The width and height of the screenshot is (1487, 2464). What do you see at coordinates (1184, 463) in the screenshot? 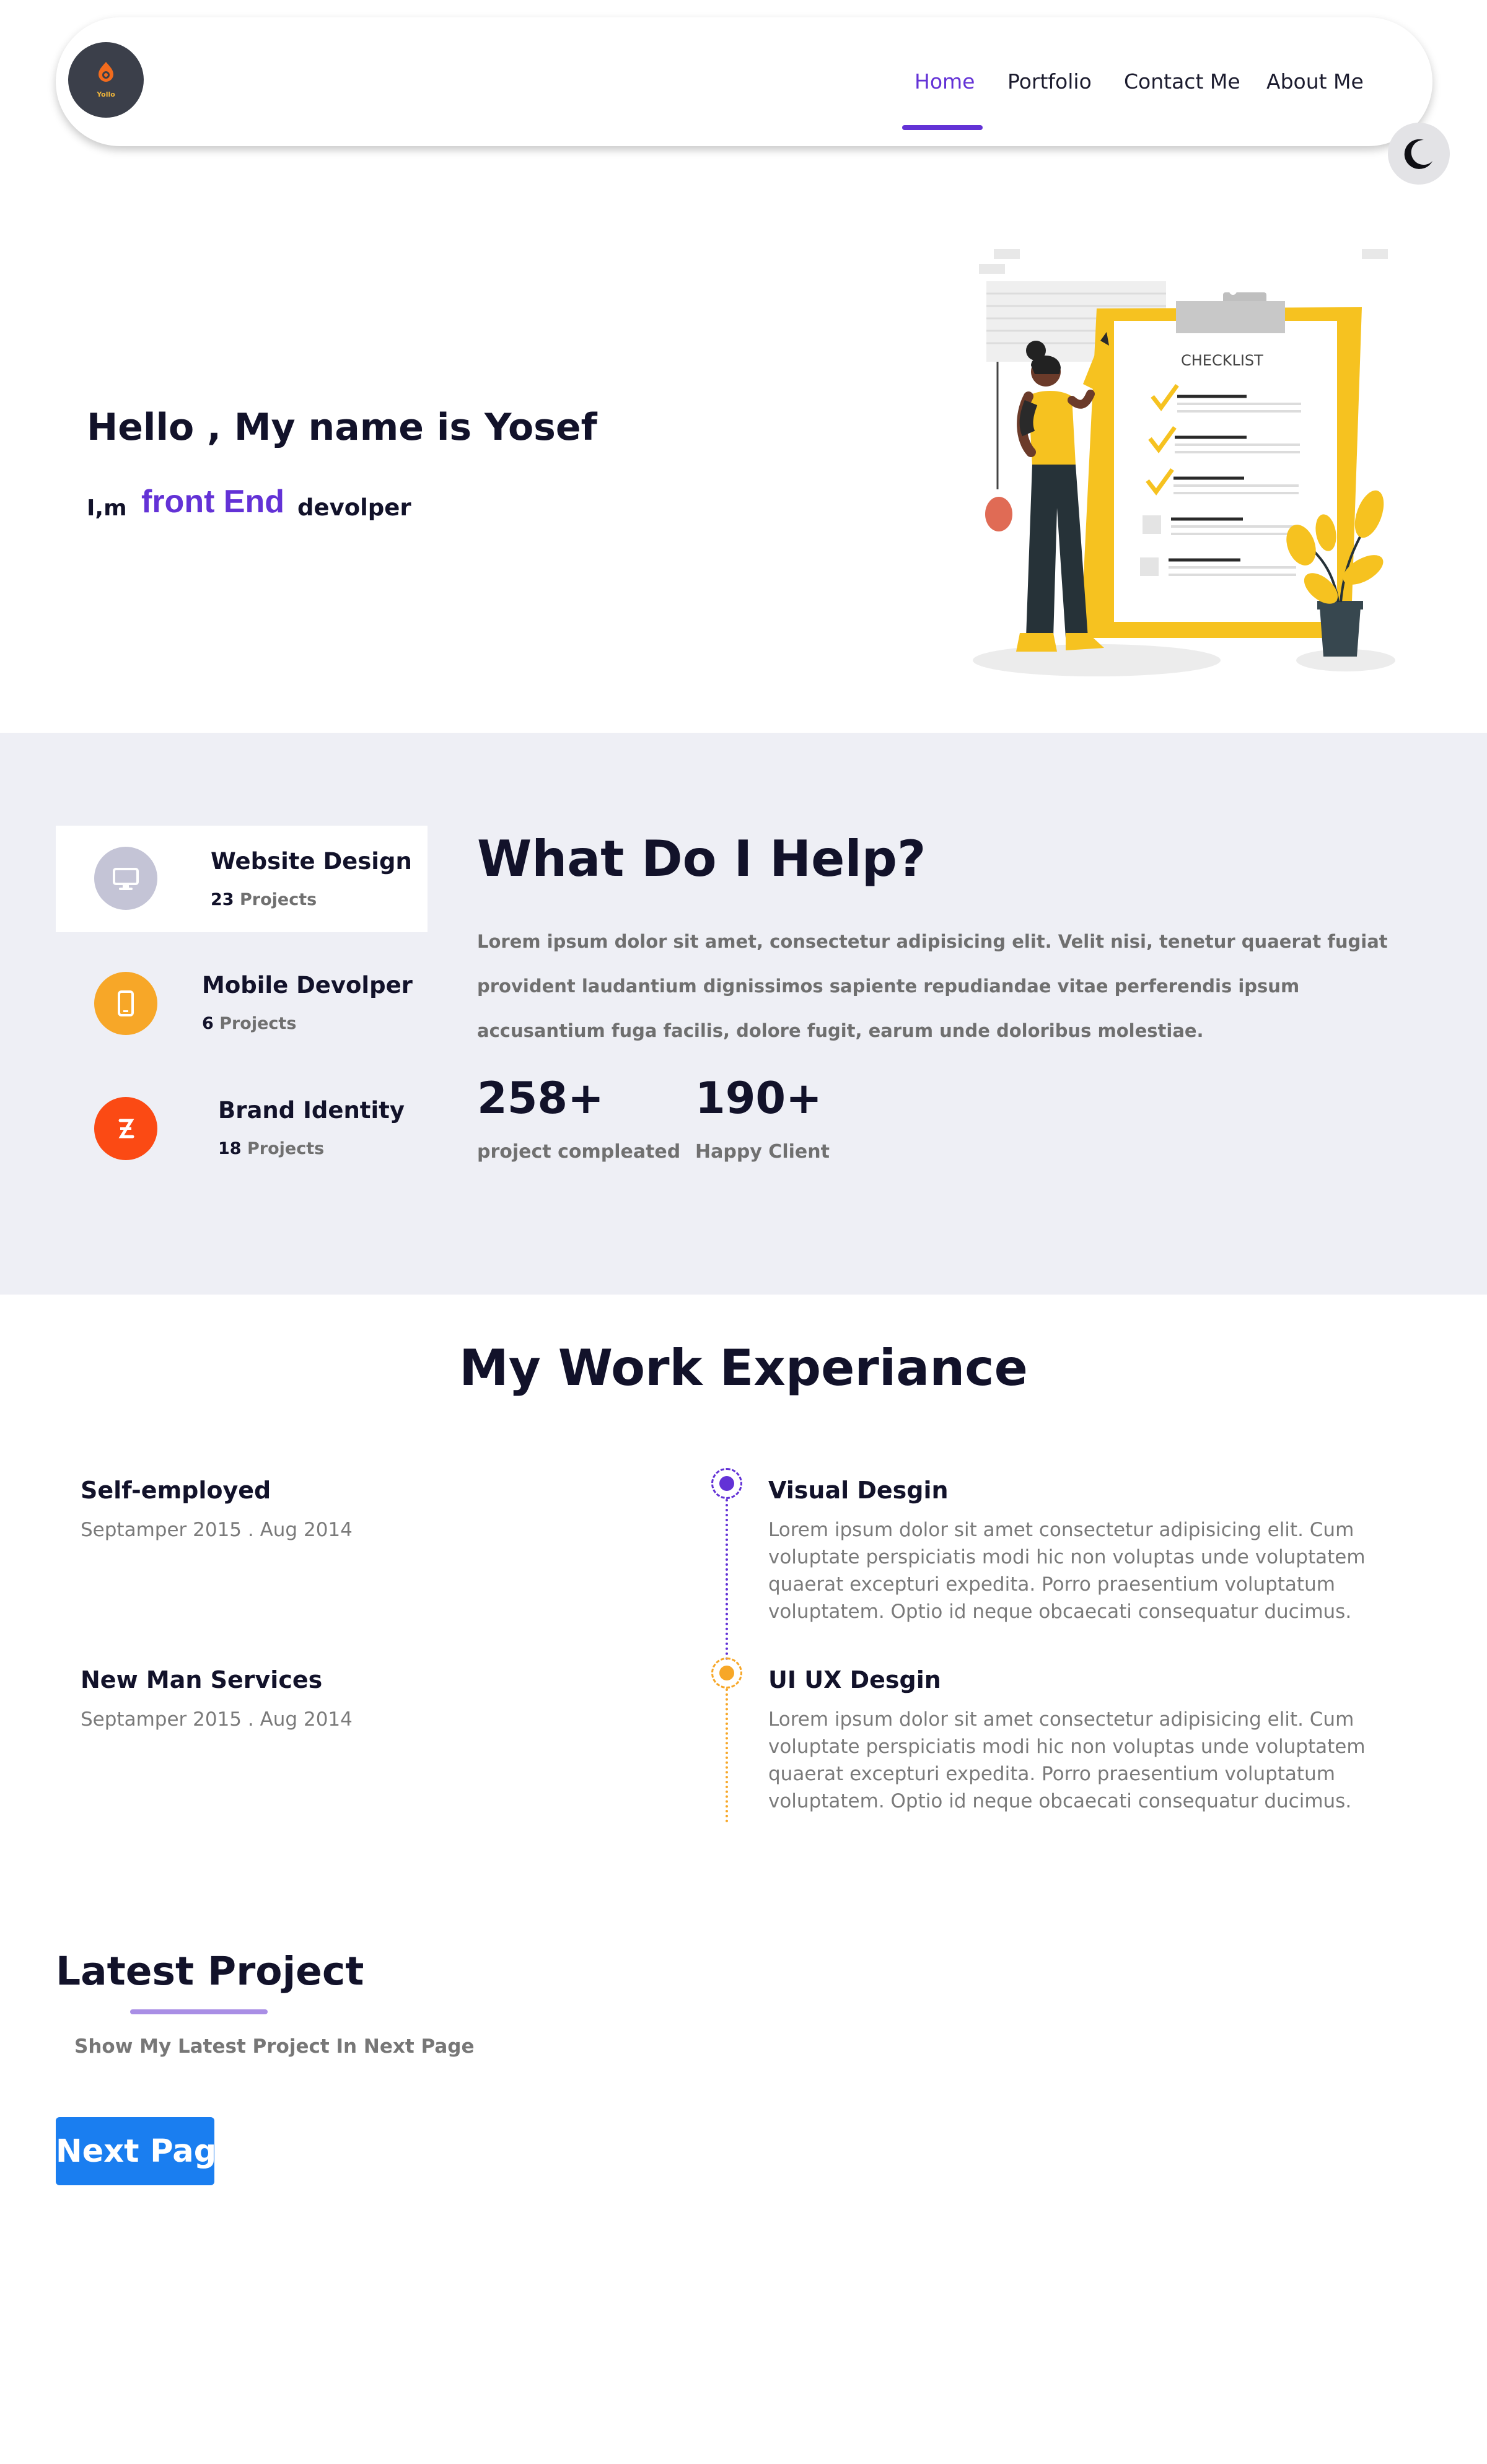
I see `checklist-illustration: CHECKLIST` at bounding box center [1184, 463].